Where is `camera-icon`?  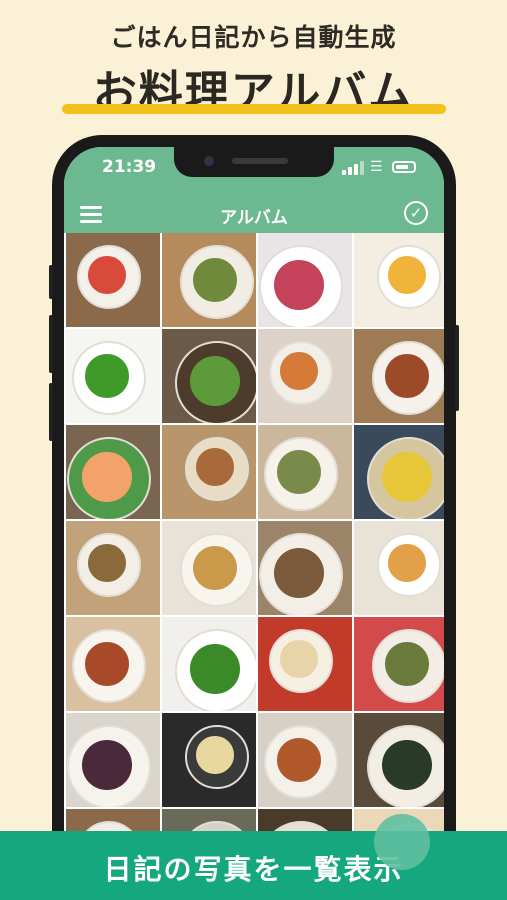
camera-icon is located at coordinates (209, 161).